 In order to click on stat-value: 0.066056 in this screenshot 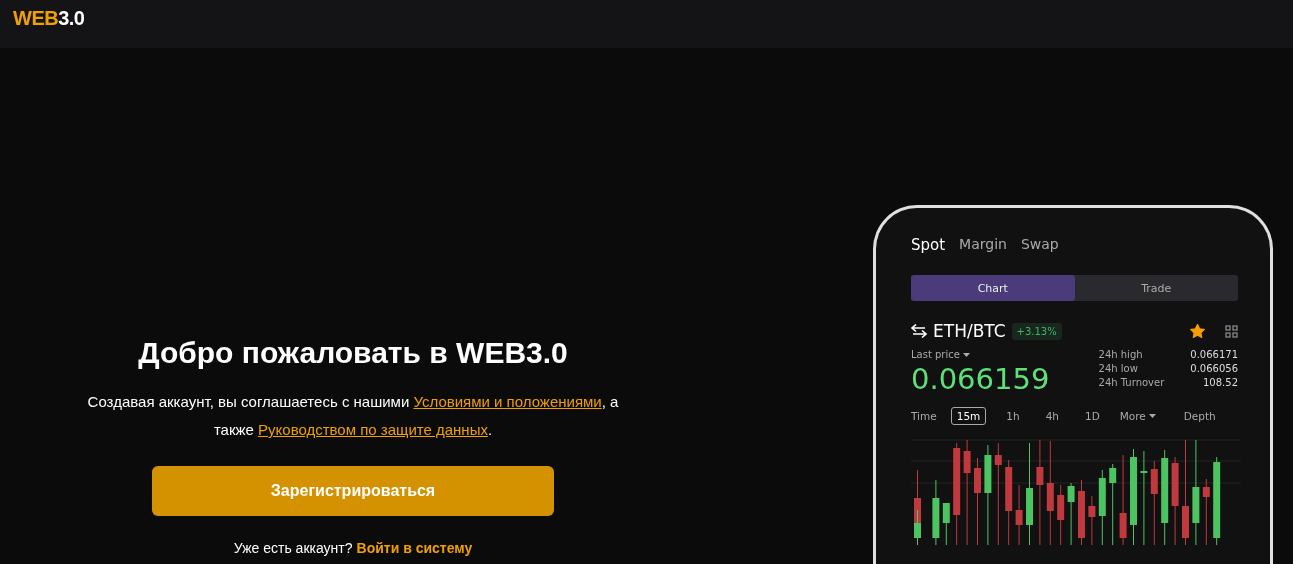, I will do `click(1214, 368)`.